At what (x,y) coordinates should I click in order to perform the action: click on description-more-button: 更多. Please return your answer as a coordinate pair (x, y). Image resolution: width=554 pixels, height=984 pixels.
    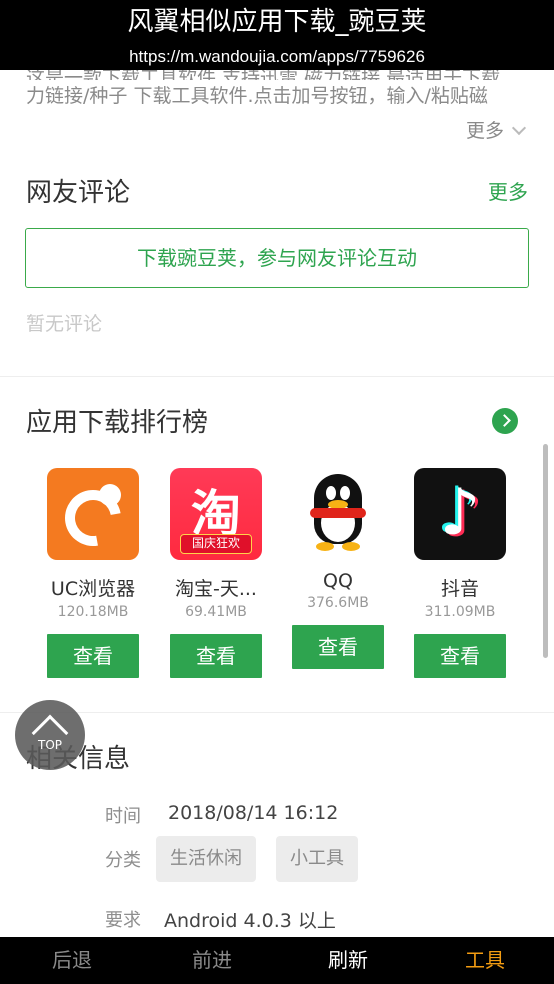
    Looking at the image, I should click on (496, 129).